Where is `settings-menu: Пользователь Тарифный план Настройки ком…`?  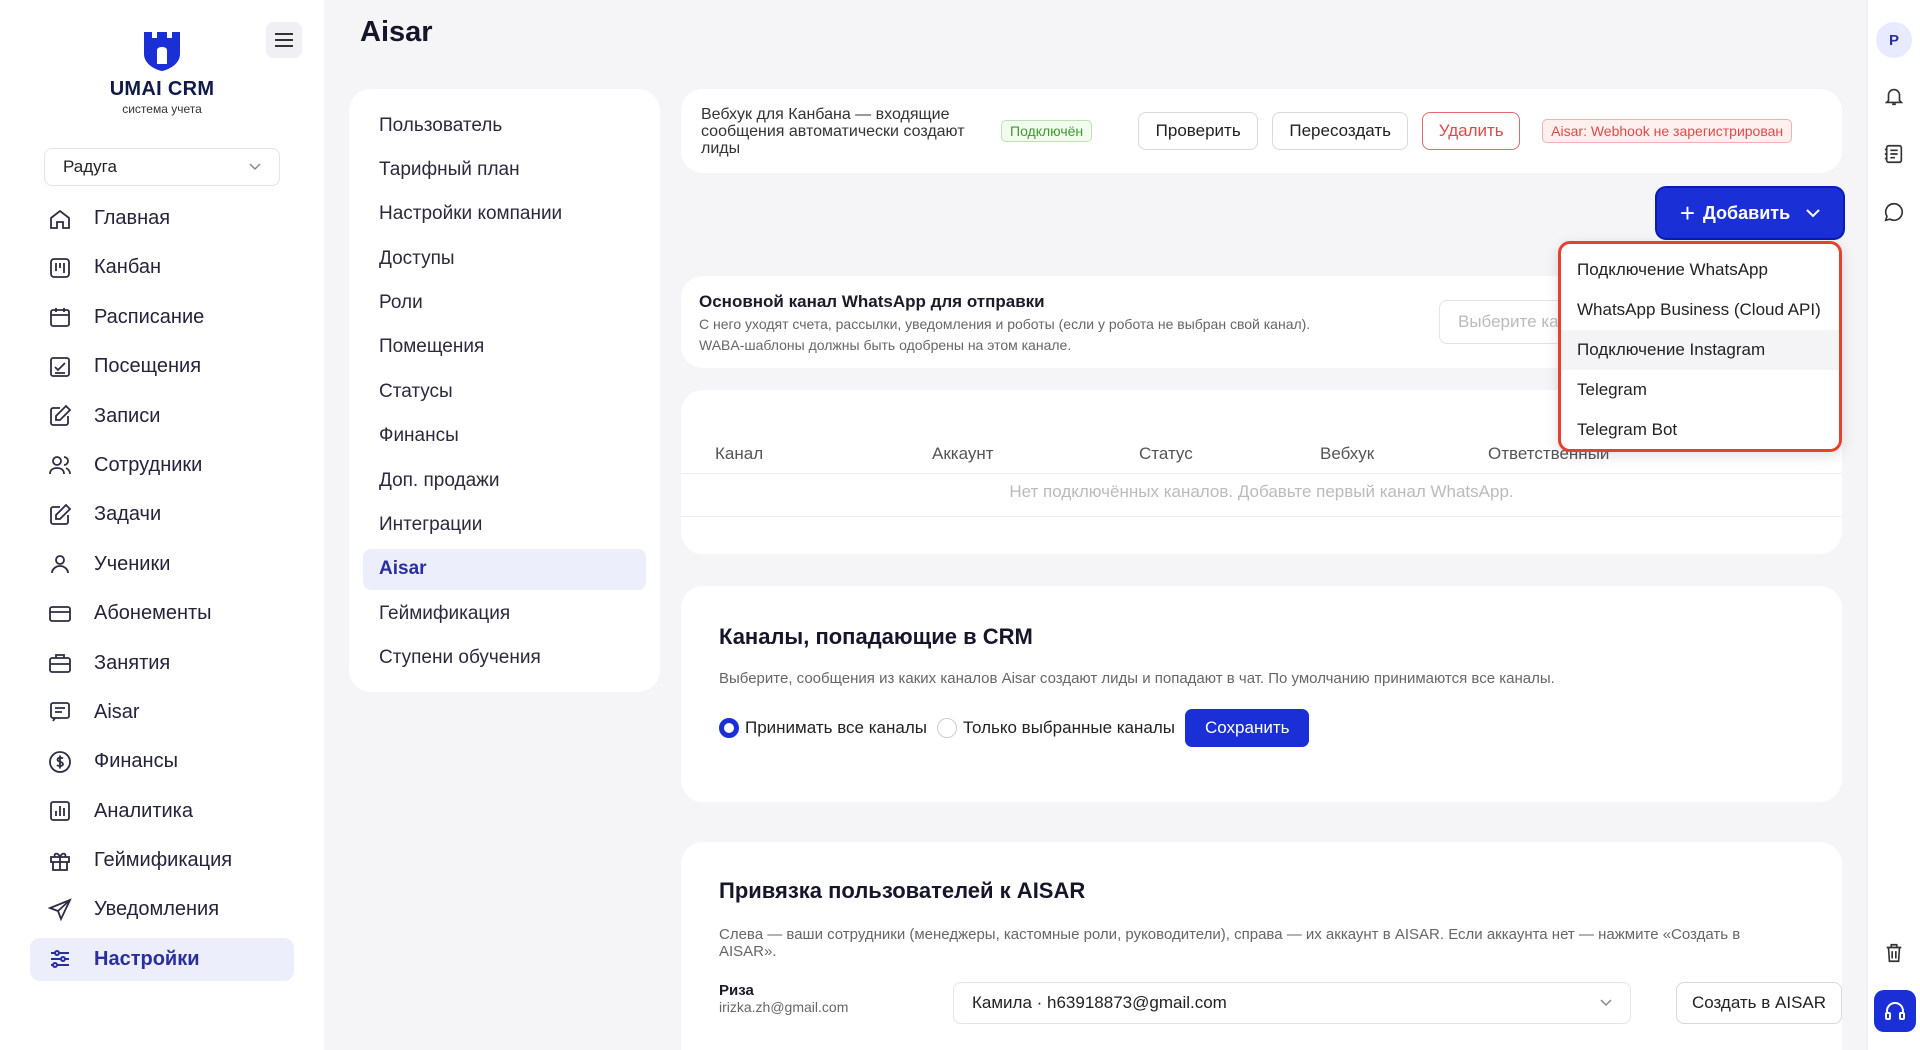 settings-menu: Пользователь Тарифный план Настройки ком… is located at coordinates (504, 390).